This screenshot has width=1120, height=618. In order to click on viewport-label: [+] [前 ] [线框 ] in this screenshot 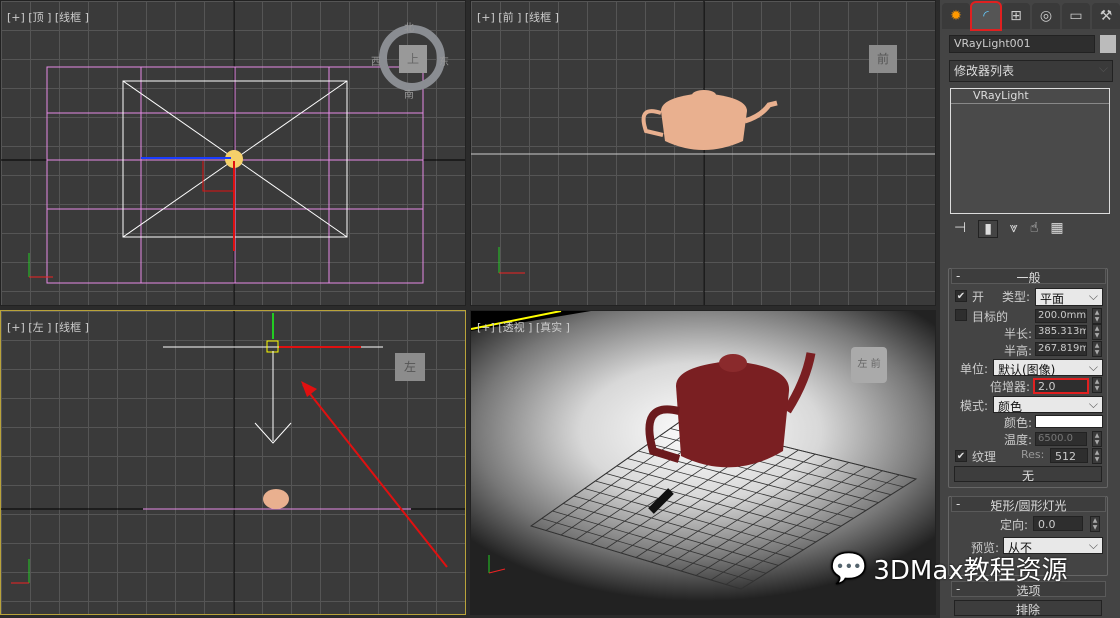, I will do `click(518, 17)`.